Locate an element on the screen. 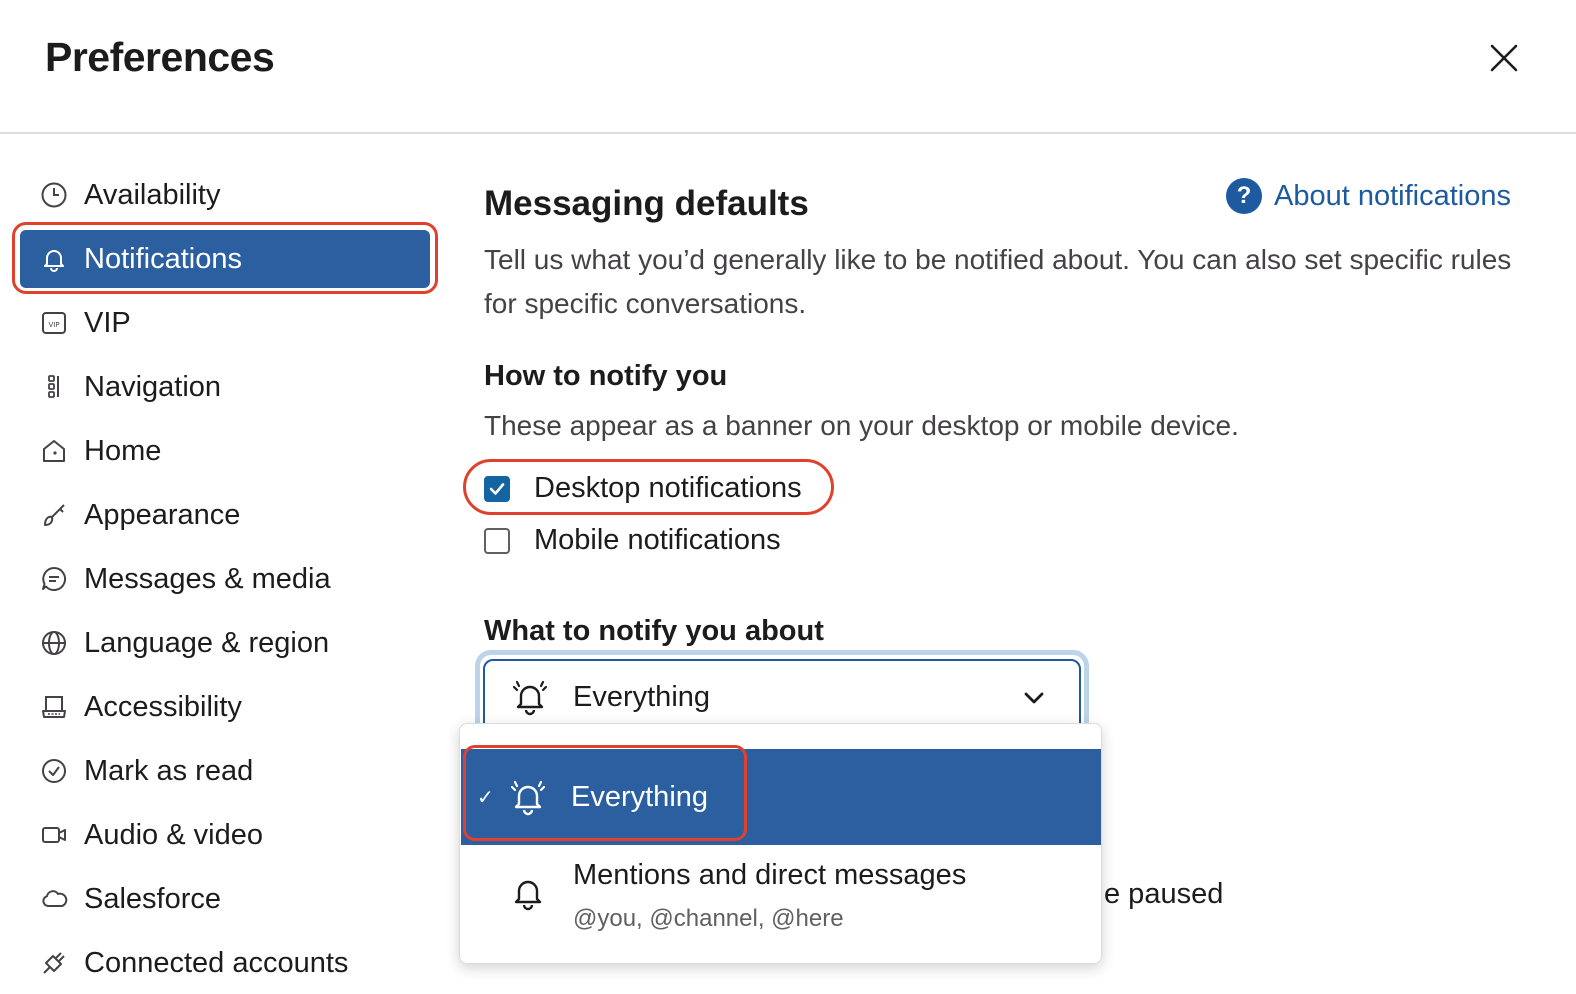 The width and height of the screenshot is (1576, 994). sidebar-item-appearance: Appearance is located at coordinates (225, 515).